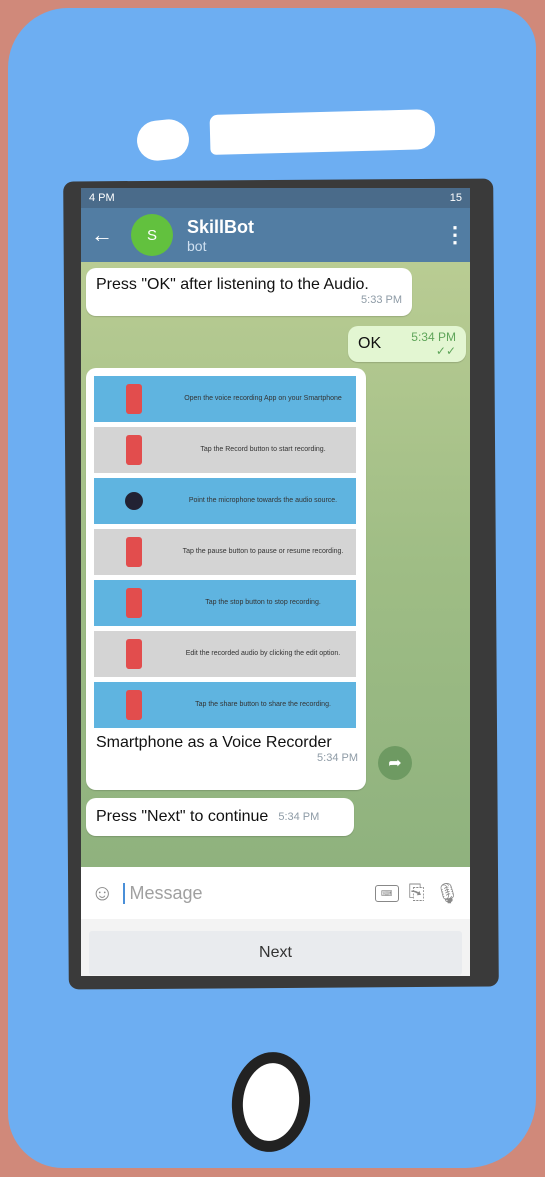 This screenshot has width=545, height=1177. I want to click on emoji-icon: ☺, so click(102, 893).